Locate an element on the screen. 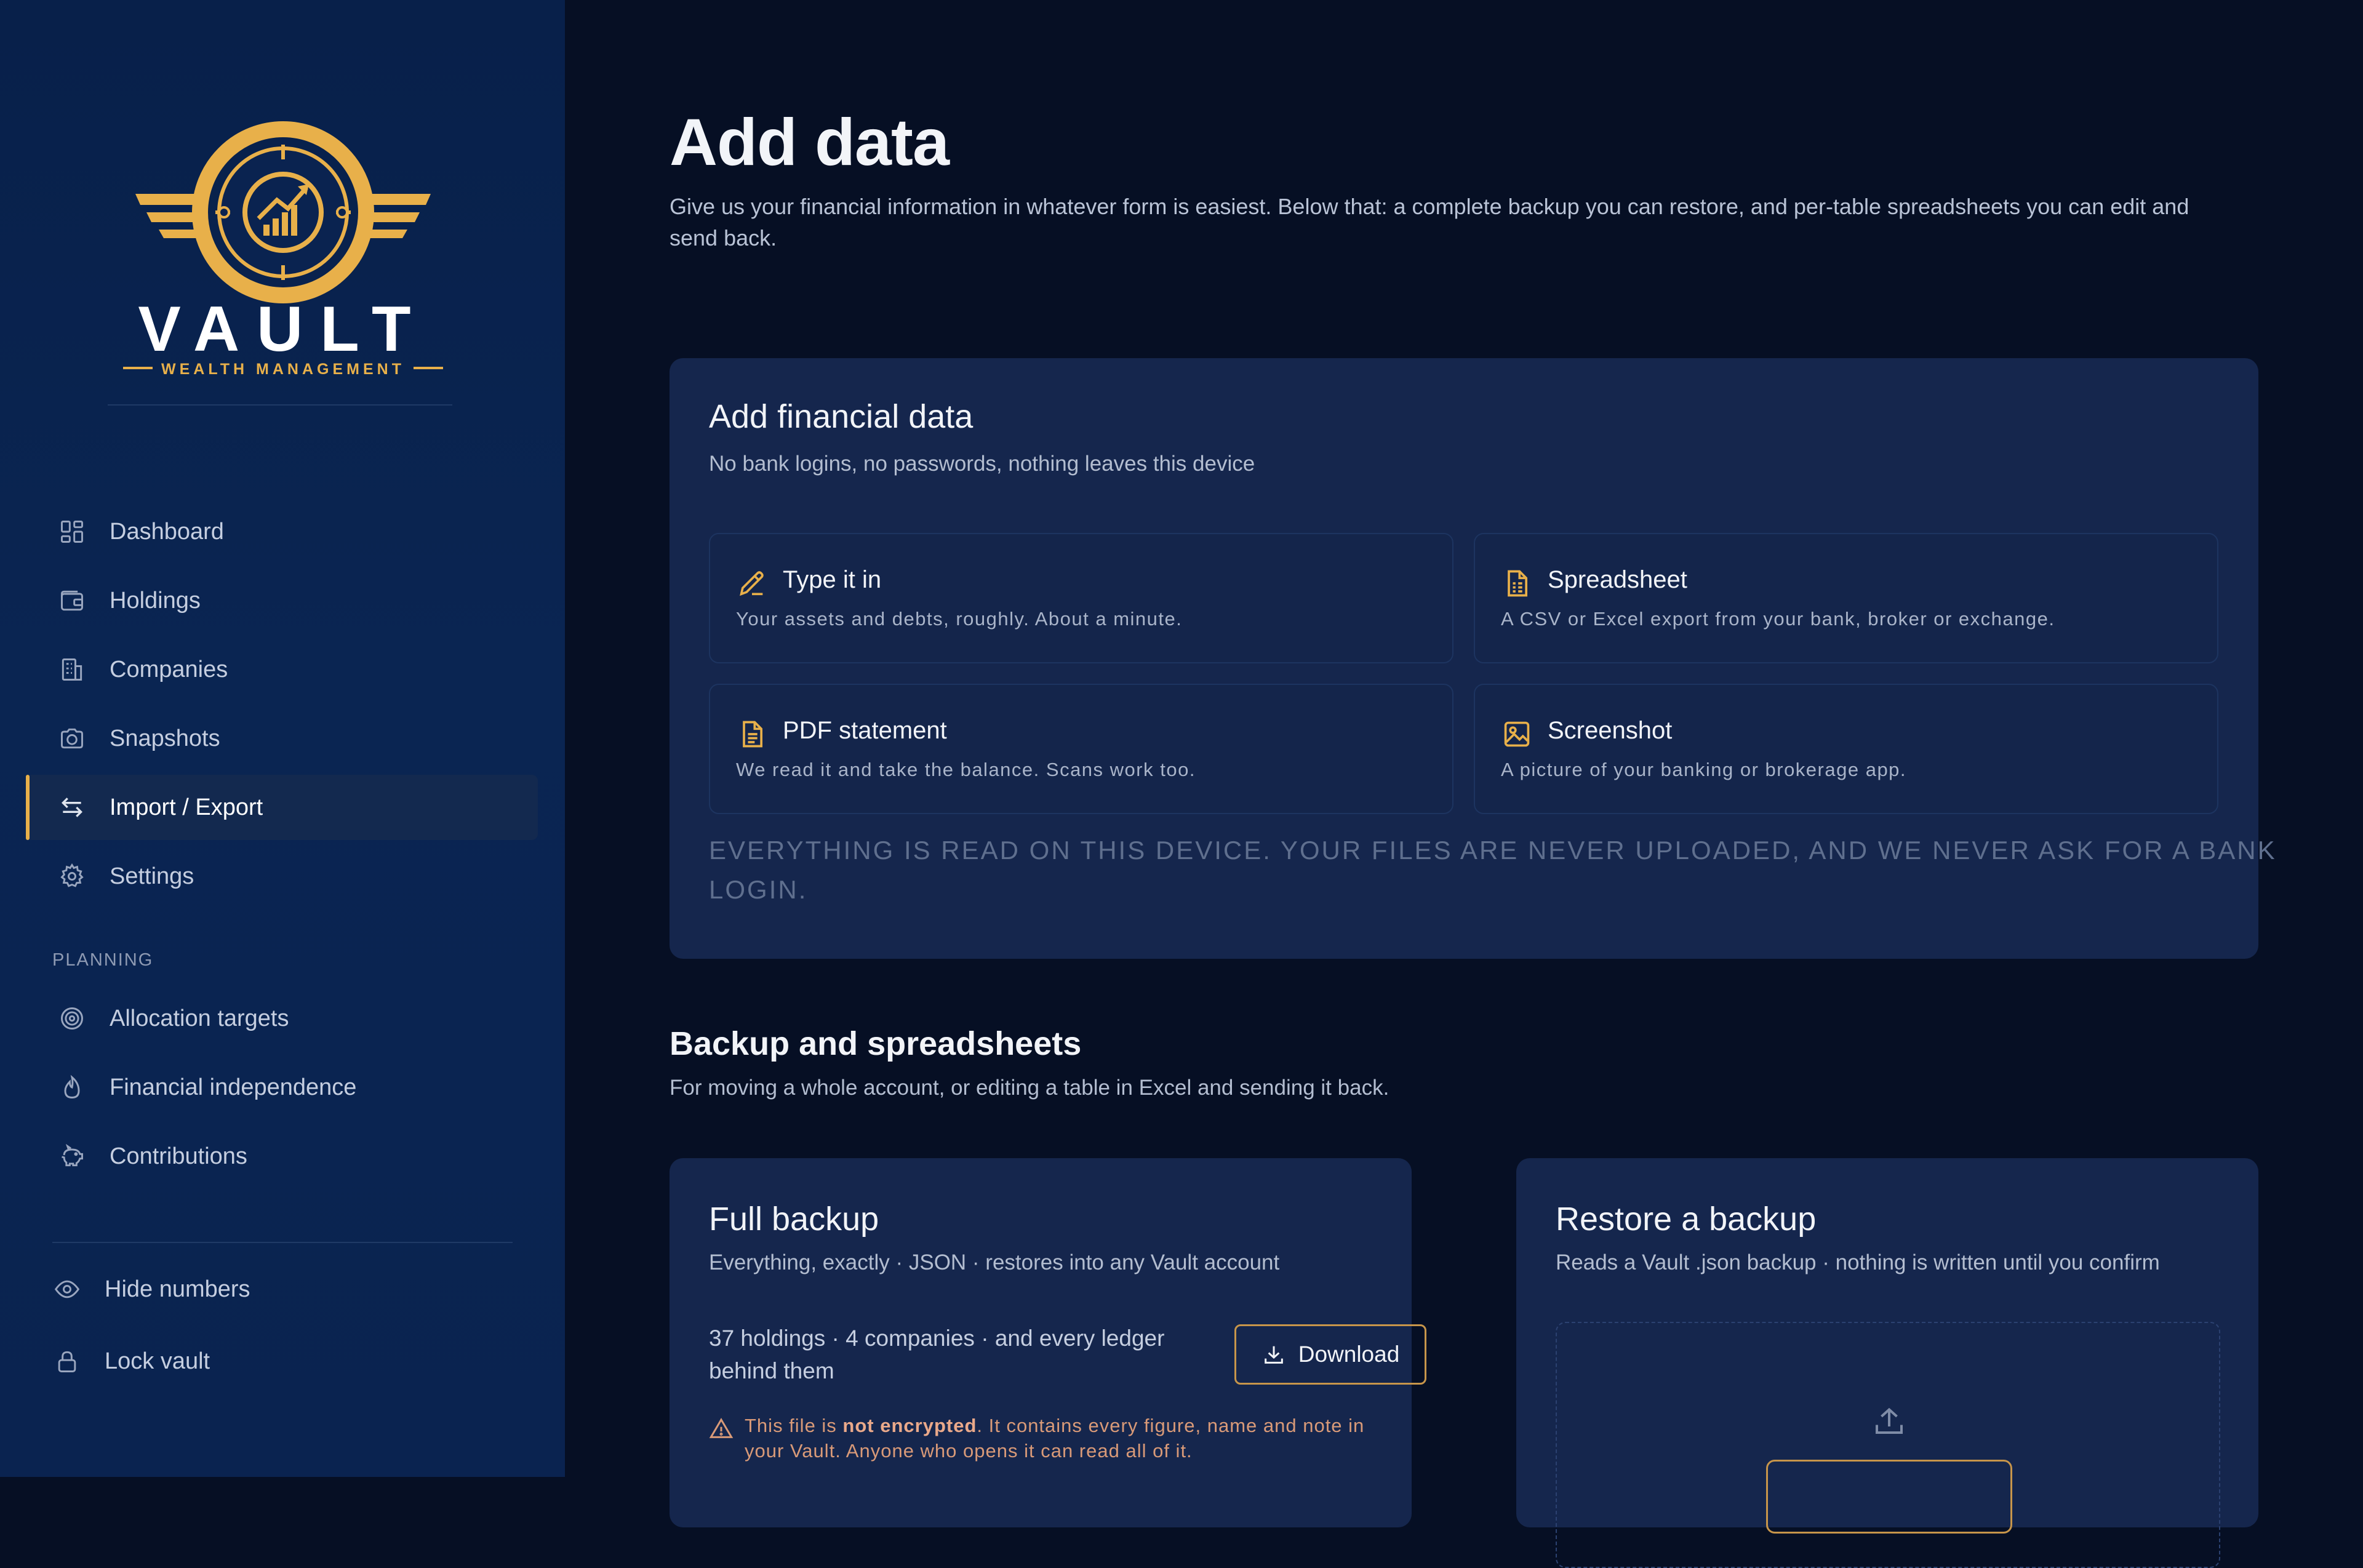 Image resolution: width=2363 pixels, height=1568 pixels. backup-section-title: Backup and spreadsheets is located at coordinates (876, 1043).